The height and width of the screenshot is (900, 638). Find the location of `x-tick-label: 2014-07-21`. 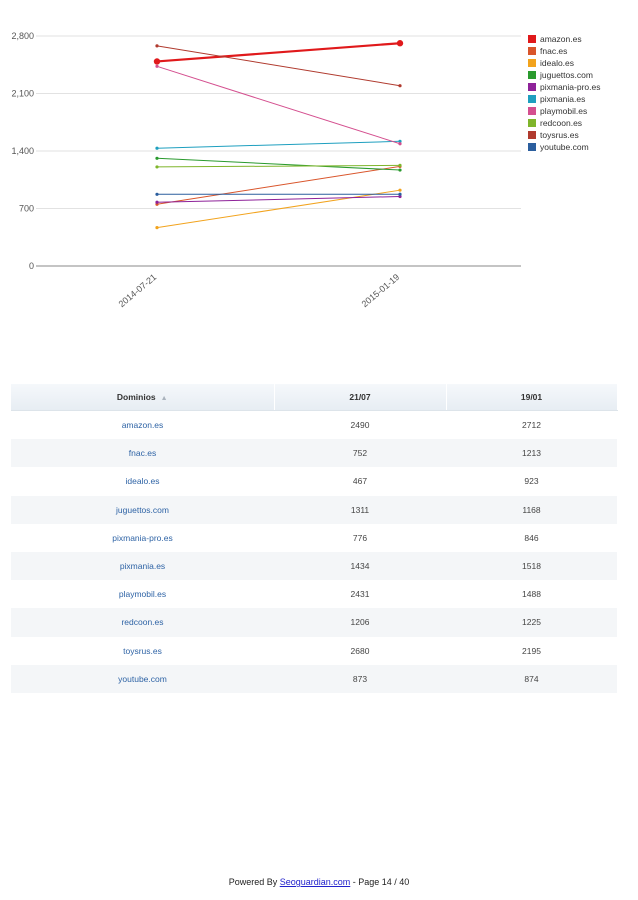

x-tick-label: 2014-07-21 is located at coordinates (138, 290).